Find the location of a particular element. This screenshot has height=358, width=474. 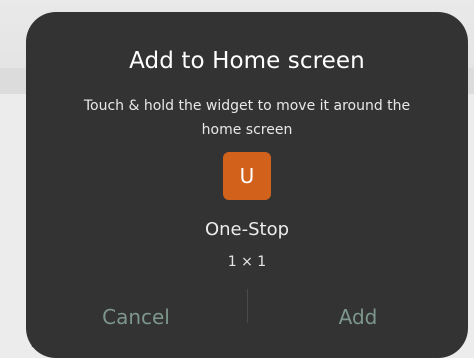

widget-icon-letter: U is located at coordinates (247, 176).